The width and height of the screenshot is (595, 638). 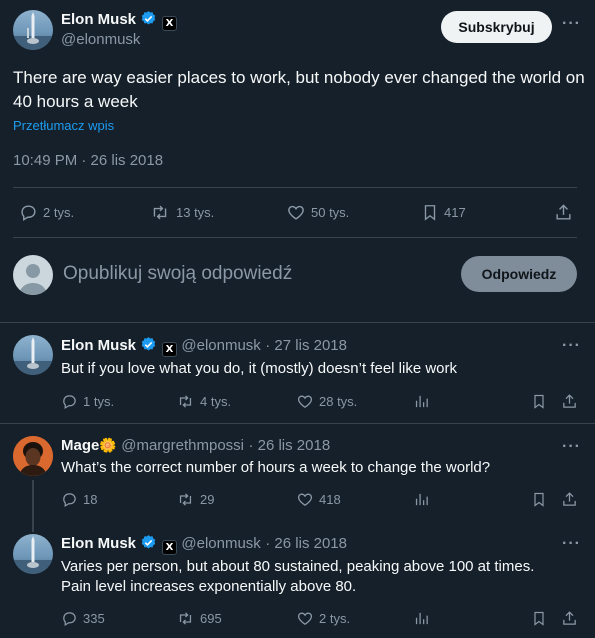 I want to click on reply-count: 1 tys., so click(x=99, y=401).